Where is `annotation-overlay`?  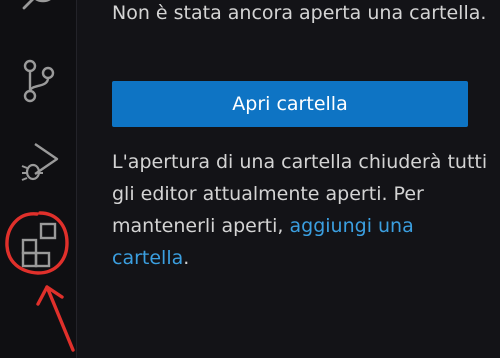
annotation-overlay is located at coordinates (40, 281).